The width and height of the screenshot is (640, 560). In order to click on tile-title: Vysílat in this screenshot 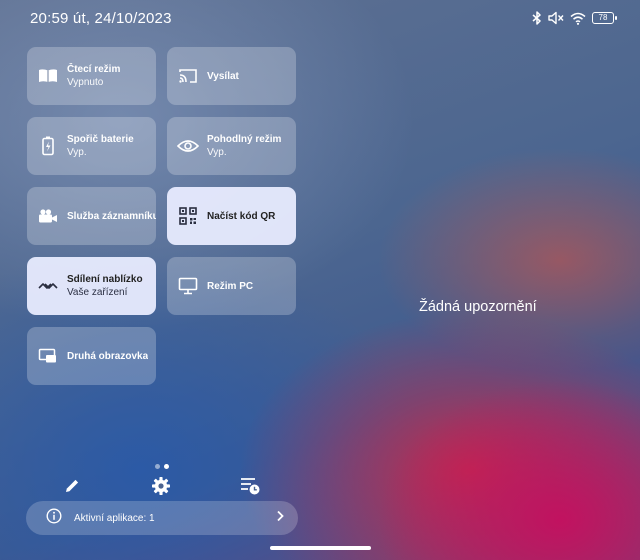, I will do `click(223, 76)`.